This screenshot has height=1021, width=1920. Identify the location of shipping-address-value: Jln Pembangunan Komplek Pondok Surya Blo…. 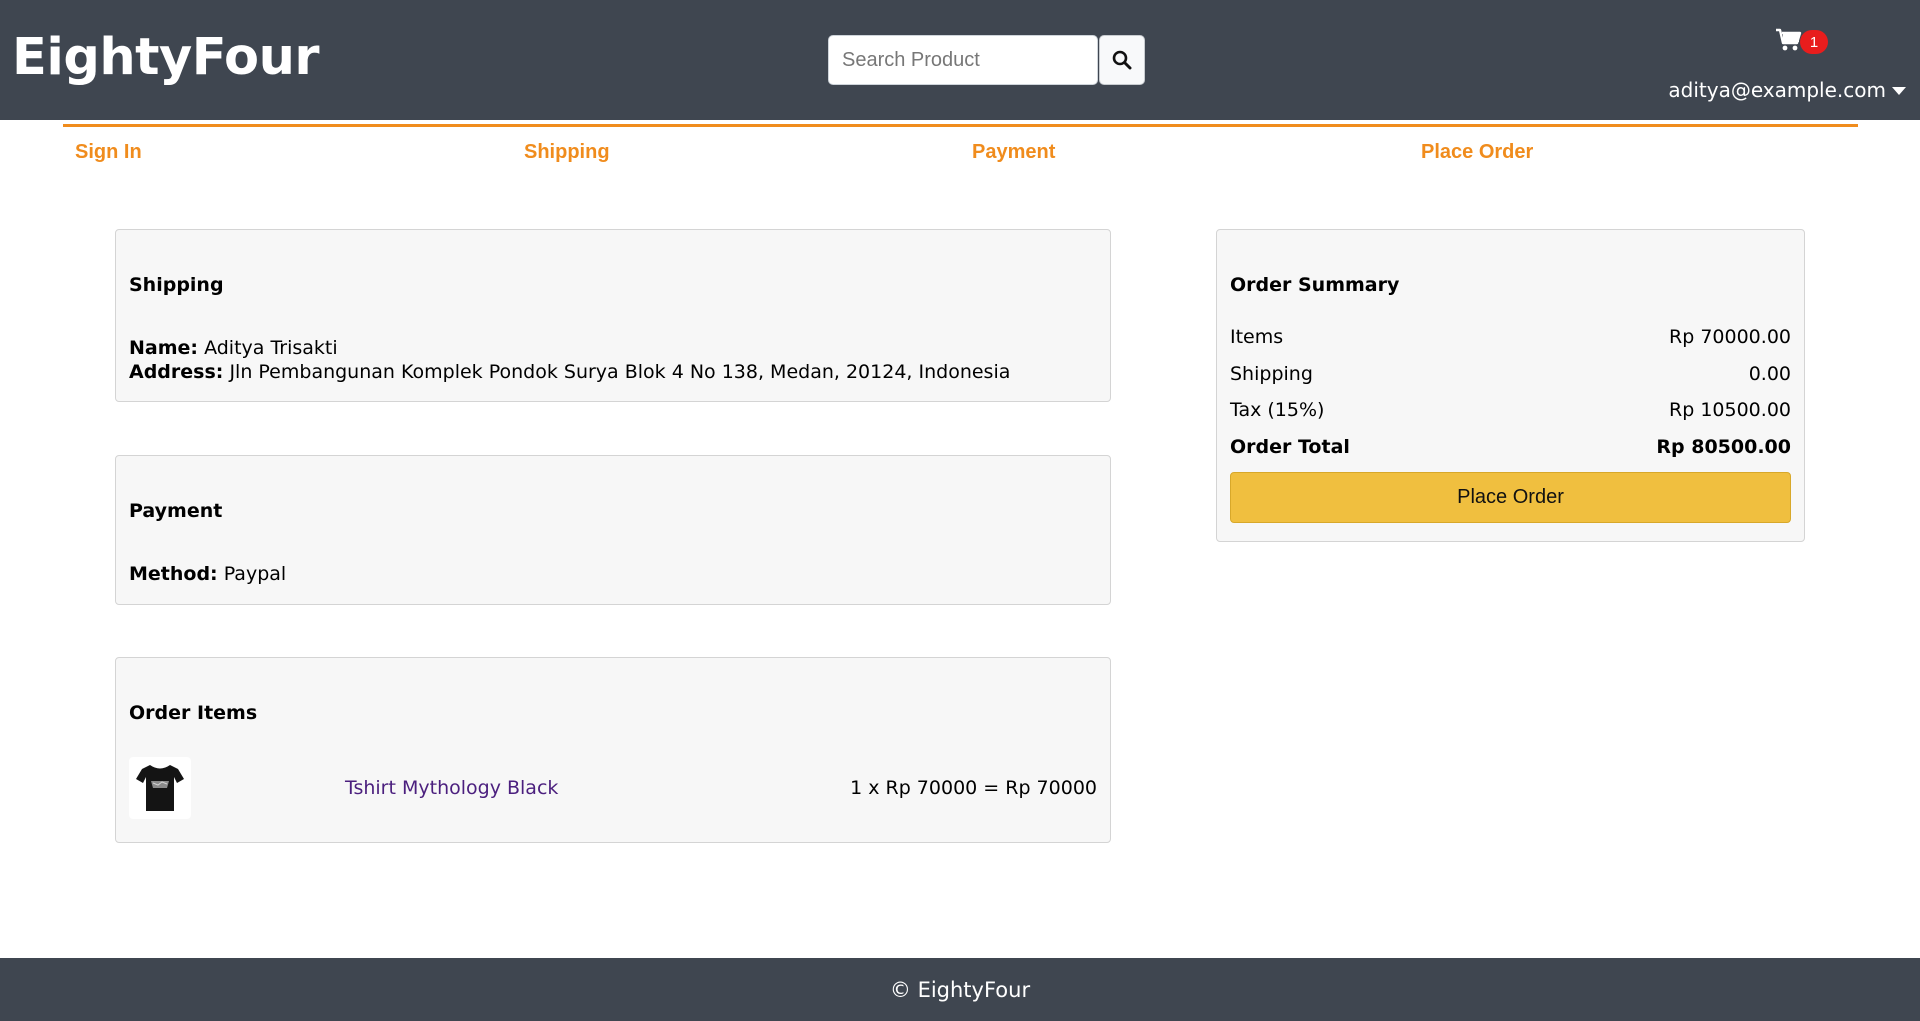
(620, 372).